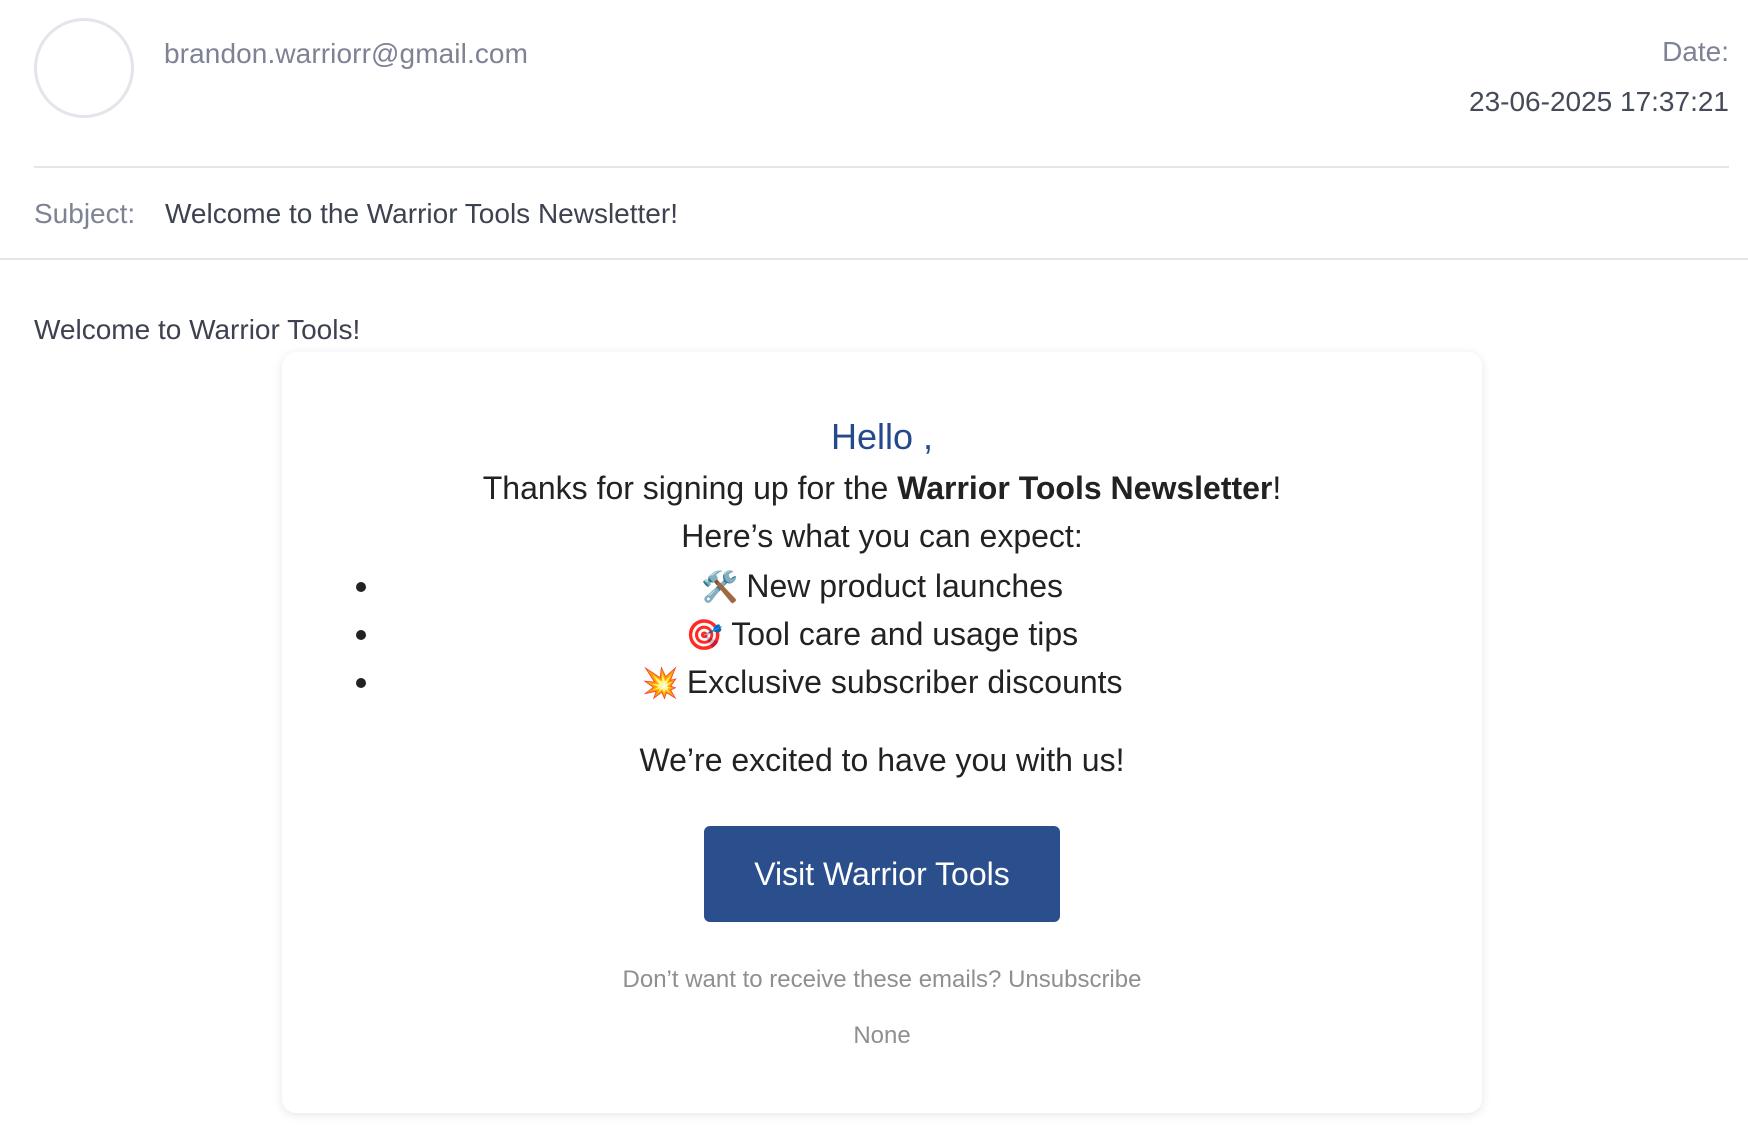  Describe the element at coordinates (904, 586) in the screenshot. I see `benefit-text: New product launches` at that location.